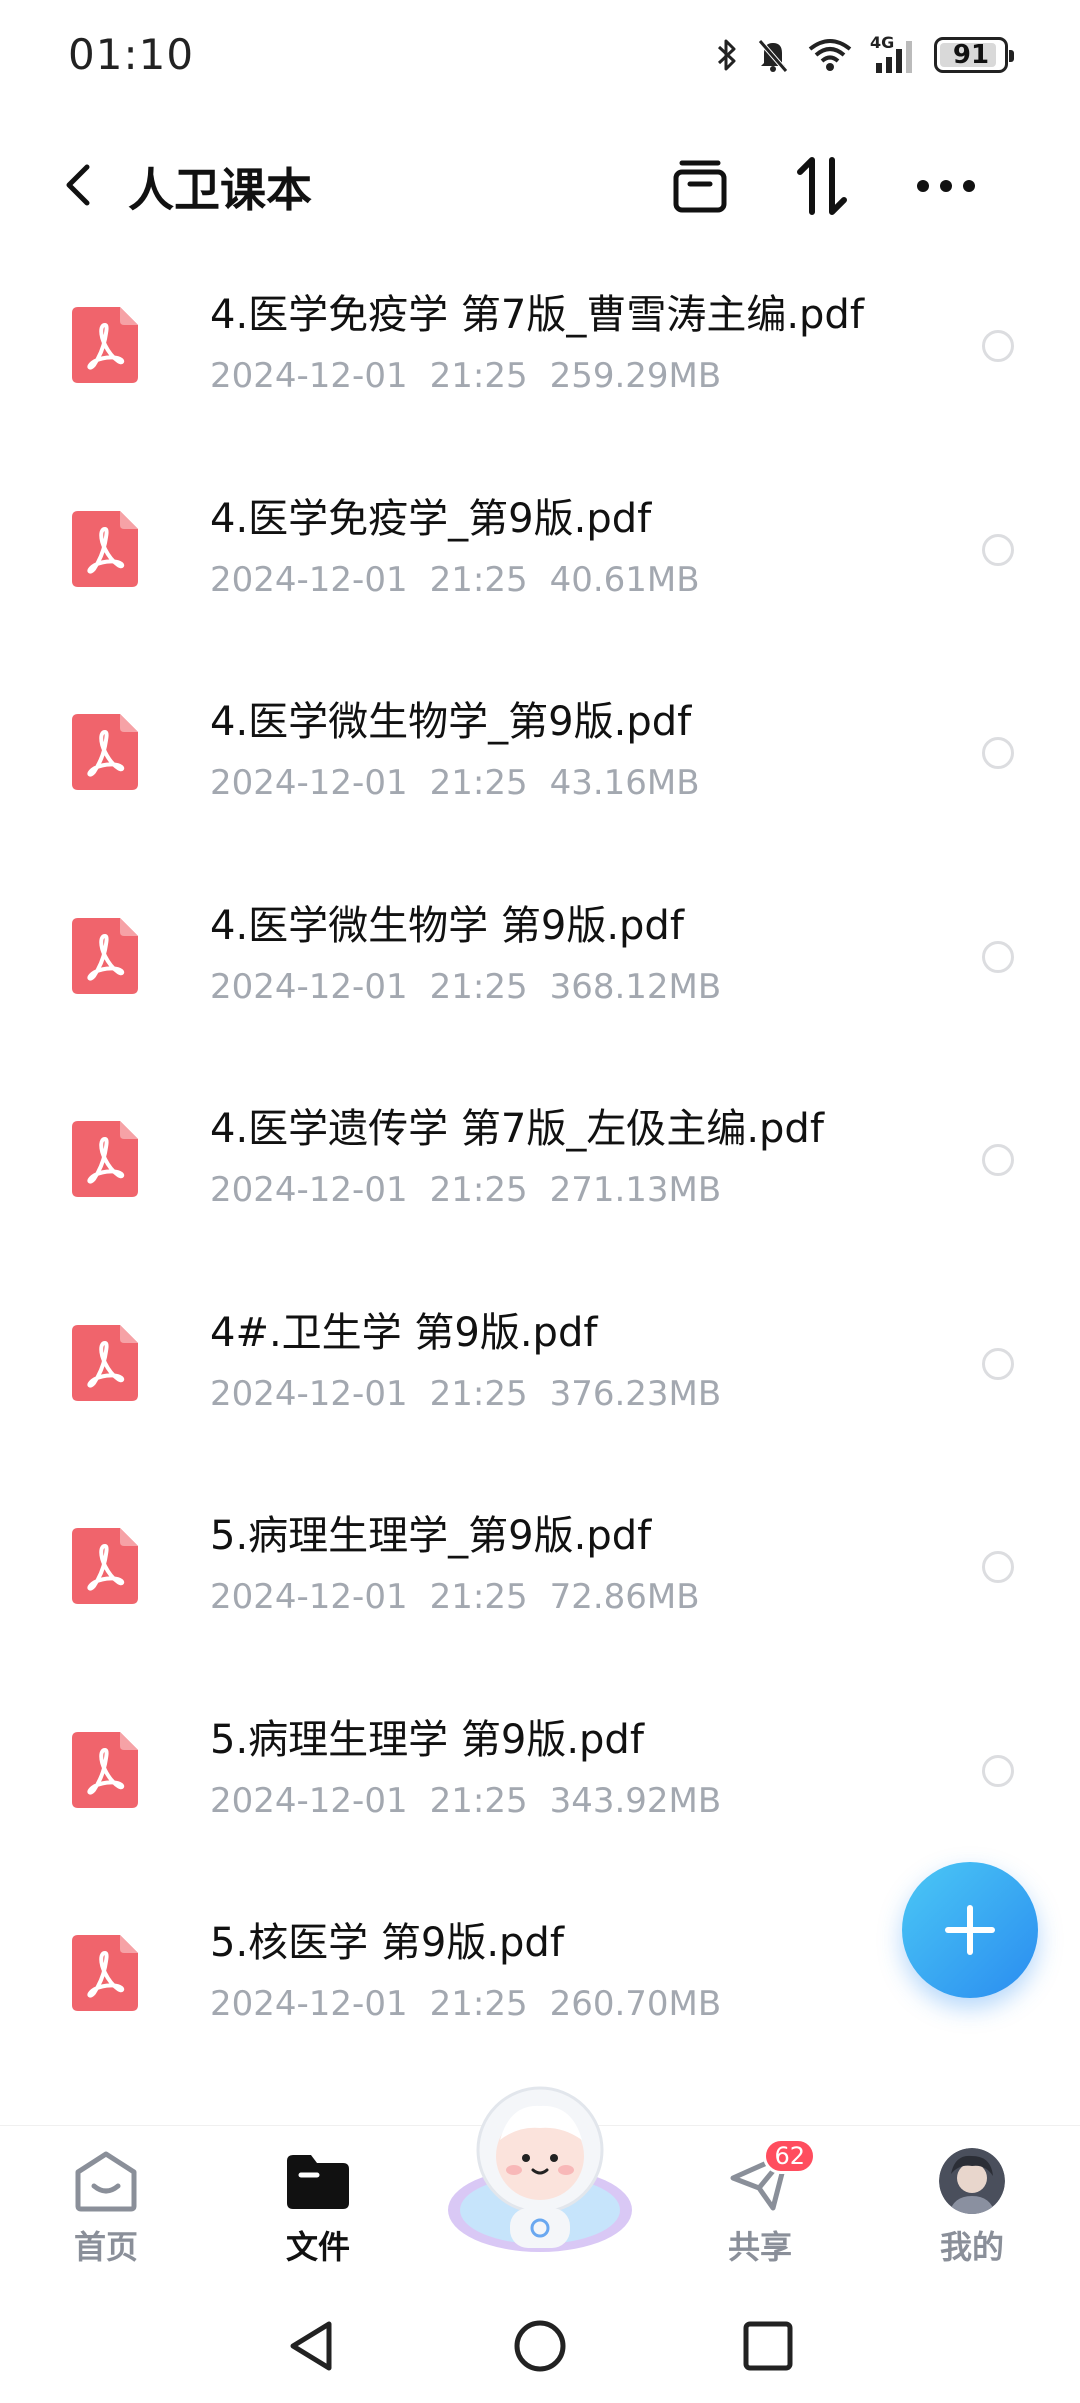 Image resolution: width=1080 pixels, height=2403 pixels. I want to click on file-name: 4#.卫生学 第9版.pdf, so click(404, 1332).